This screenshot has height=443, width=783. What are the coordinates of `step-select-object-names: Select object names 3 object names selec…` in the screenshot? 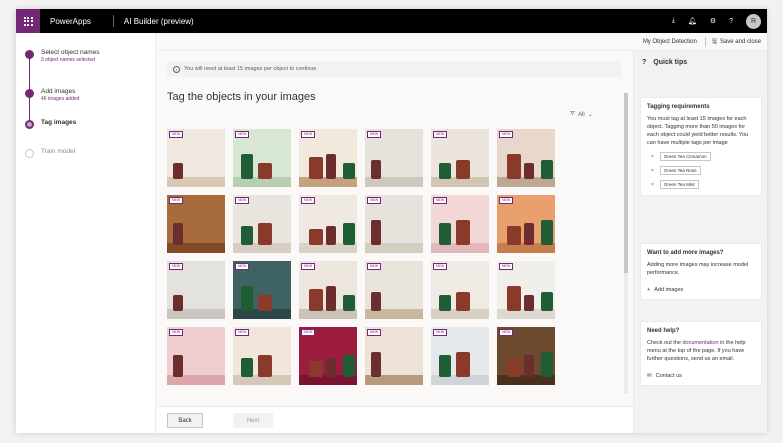 It's located at (62, 56).